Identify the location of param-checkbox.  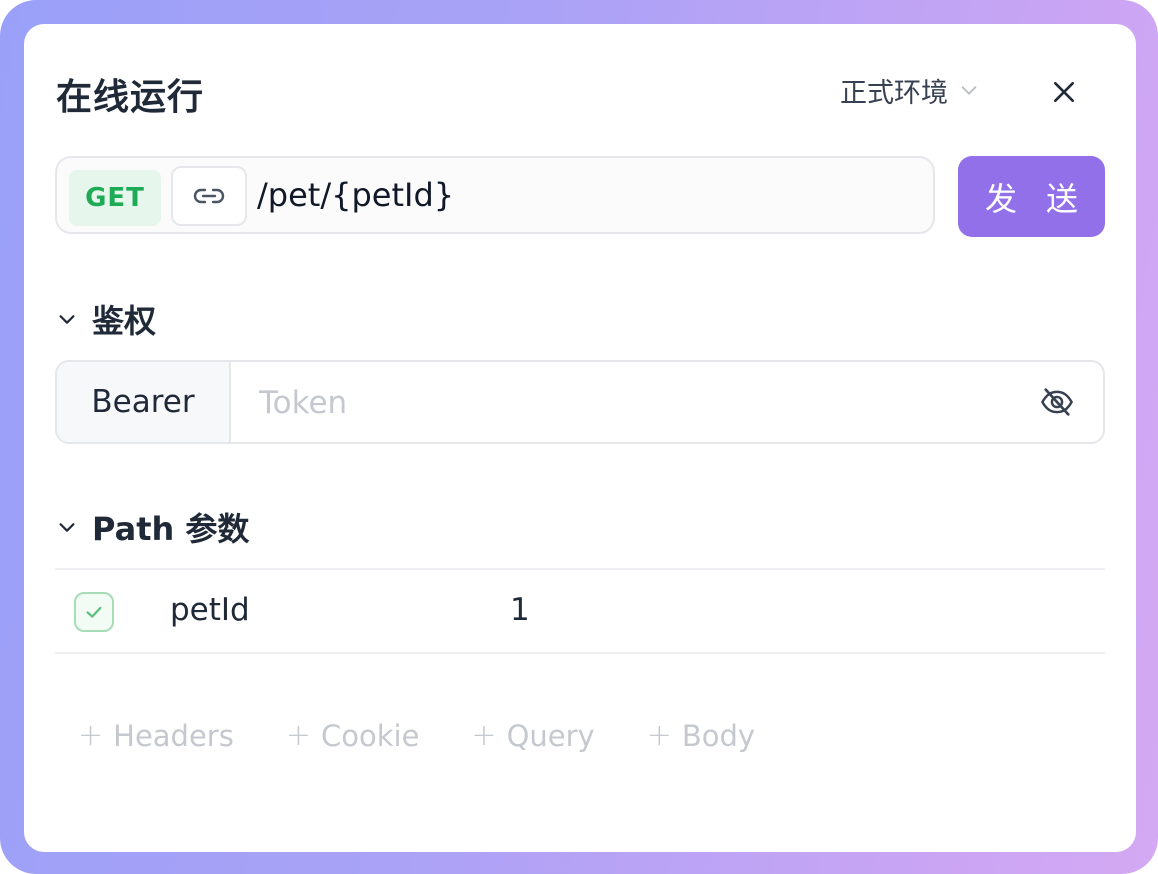
(94, 612).